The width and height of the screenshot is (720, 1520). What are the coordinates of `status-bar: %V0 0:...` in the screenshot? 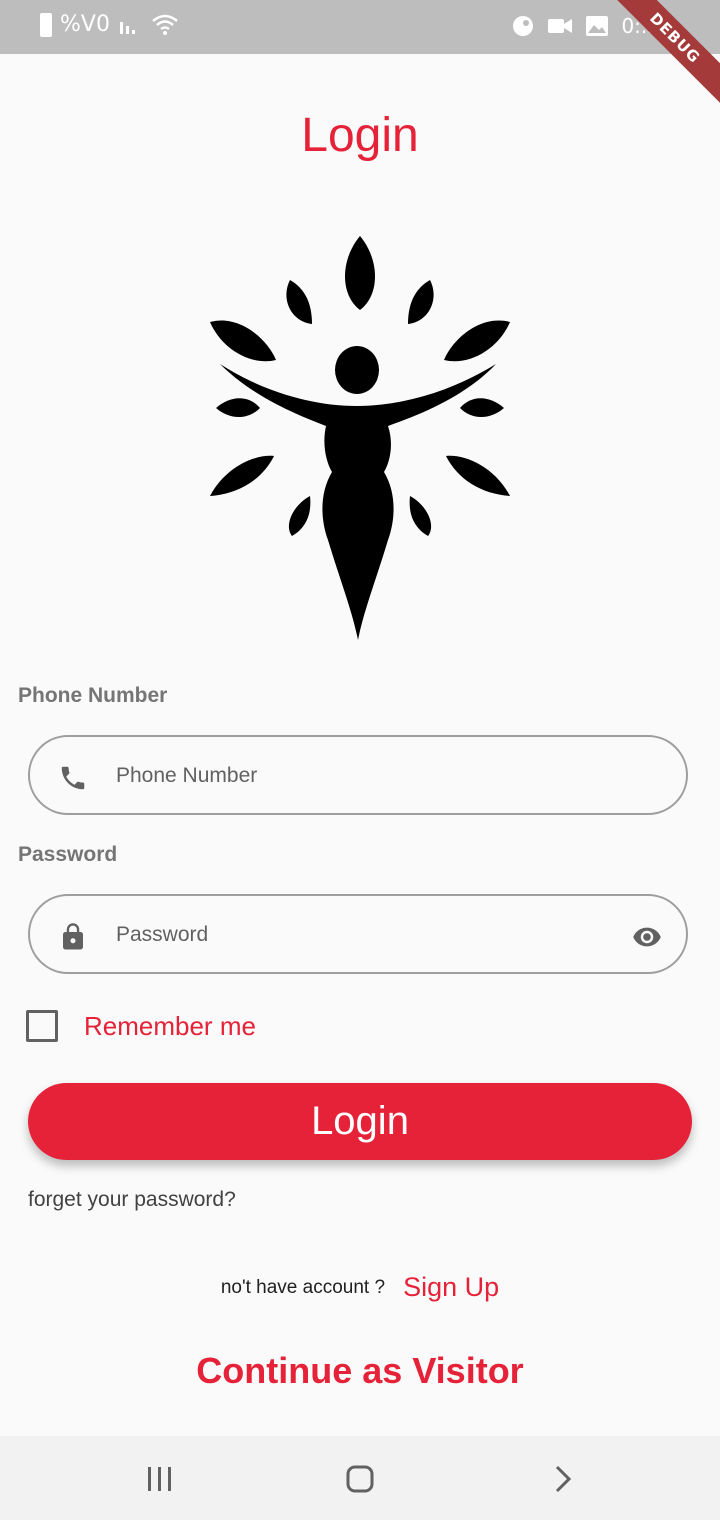 It's located at (360, 27).